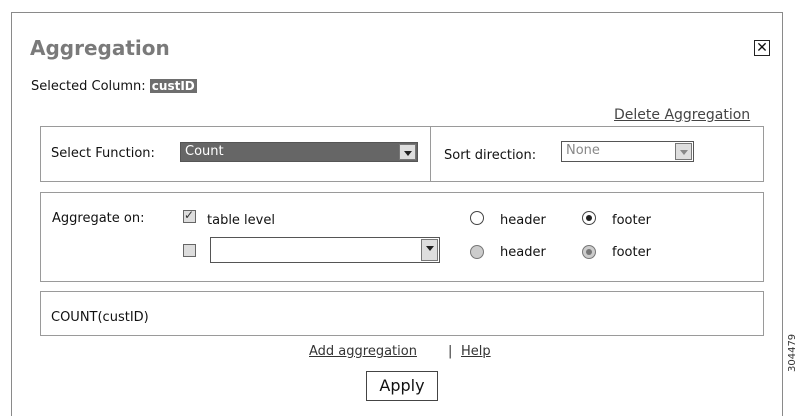 The width and height of the screenshot is (806, 416). I want to click on row1-header-label: header, so click(523, 220).